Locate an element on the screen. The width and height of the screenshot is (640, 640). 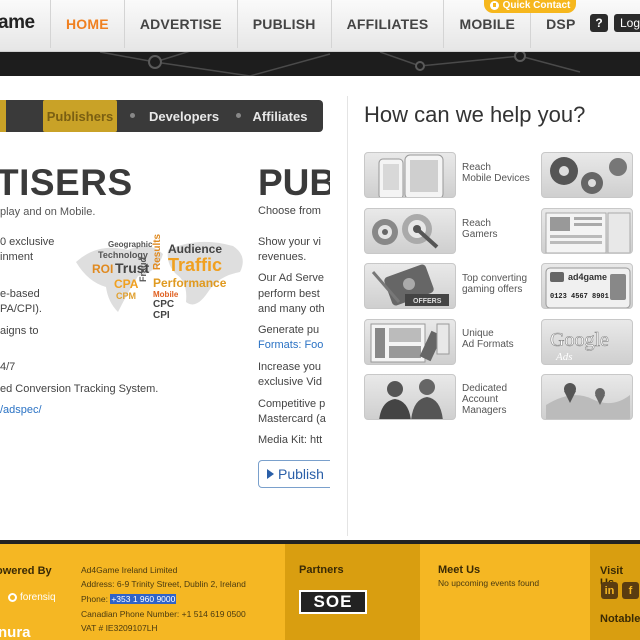
tile-label: Reach Mobile Devices is located at coordinates (496, 173).